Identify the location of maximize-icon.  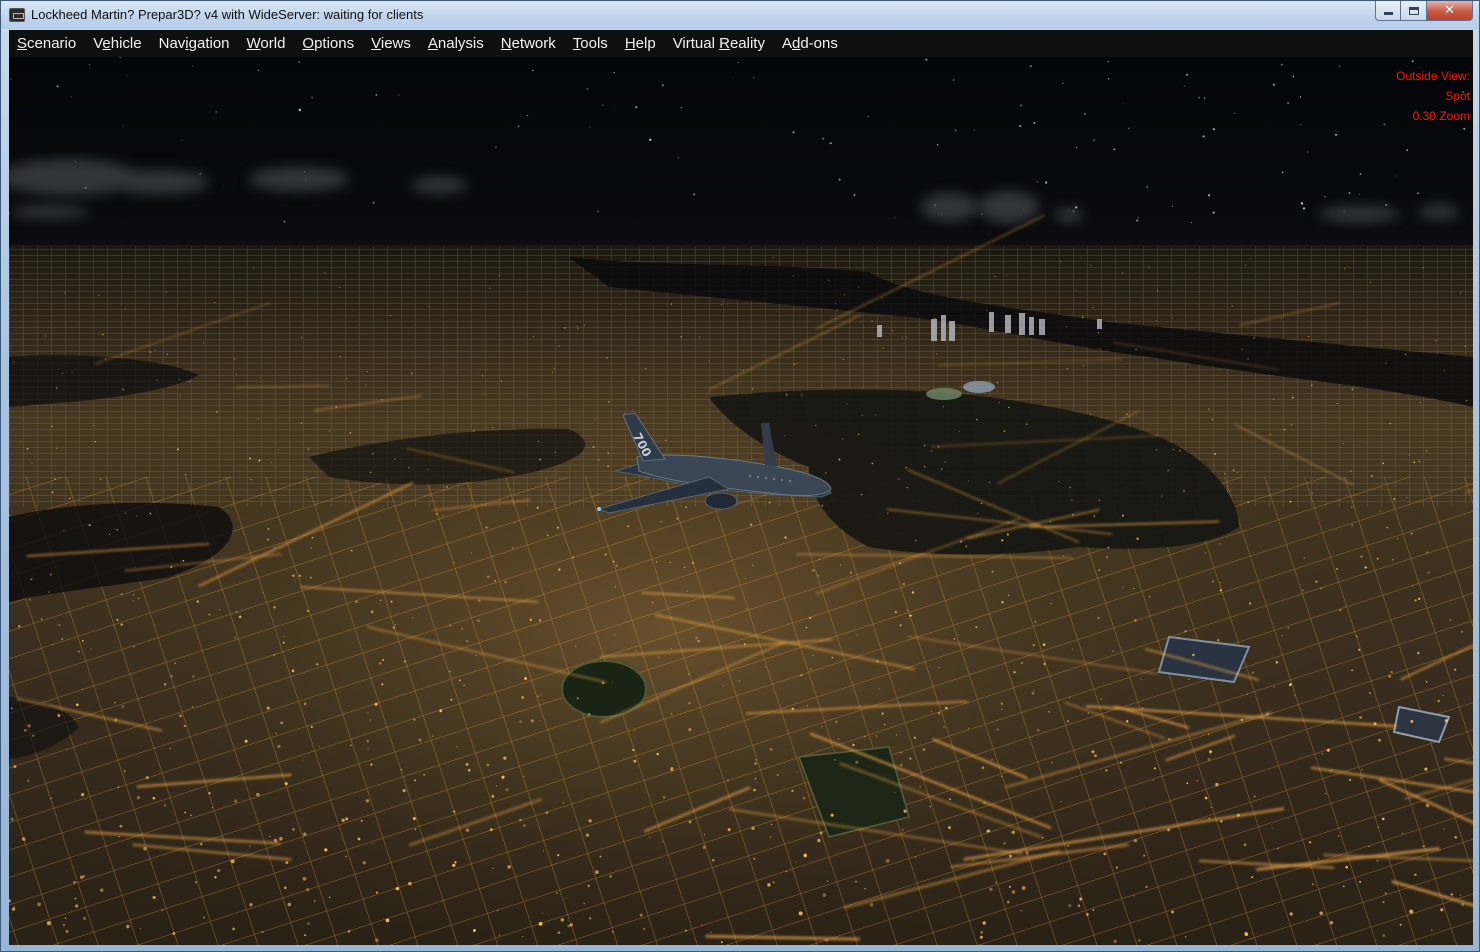
(1413, 10).